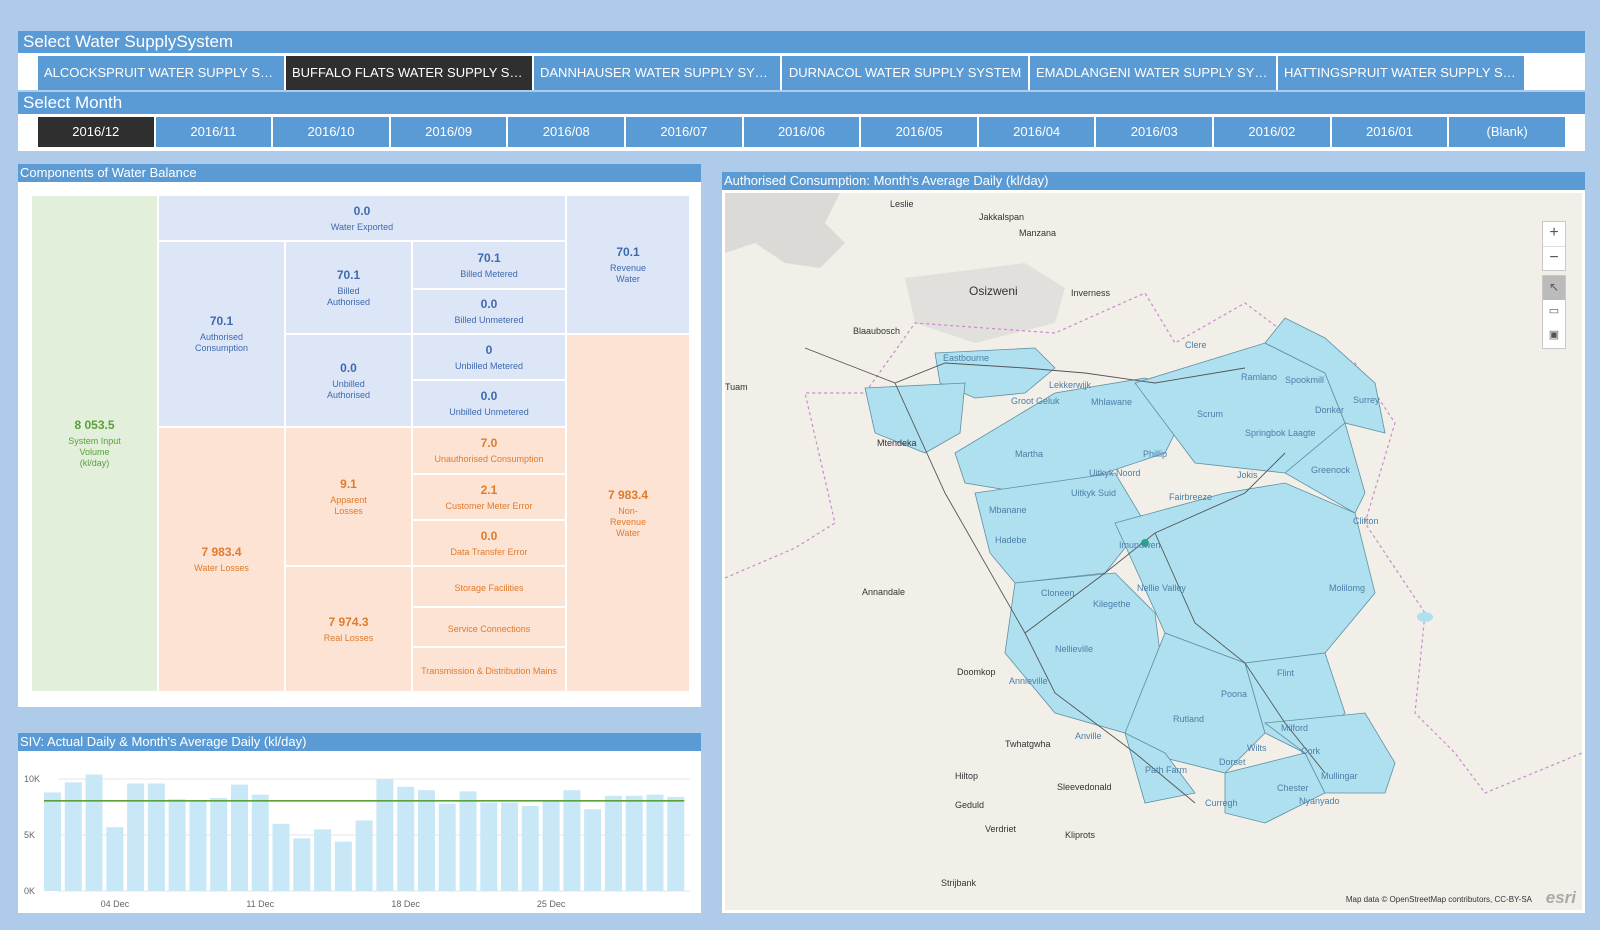 The height and width of the screenshot is (930, 1600). I want to click on billed-unmetered-label: Billed Unmetered, so click(489, 320).